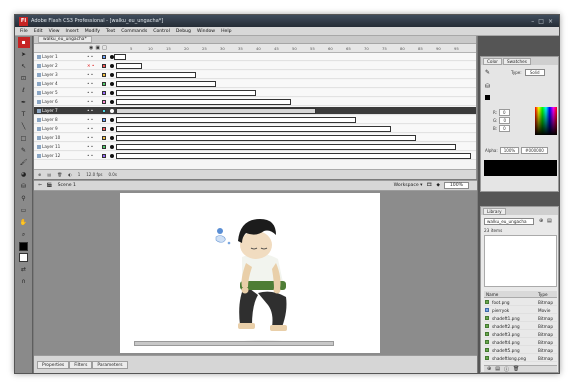  What do you see at coordinates (541, 21) in the screenshot?
I see `maximize-button: □` at bounding box center [541, 21].